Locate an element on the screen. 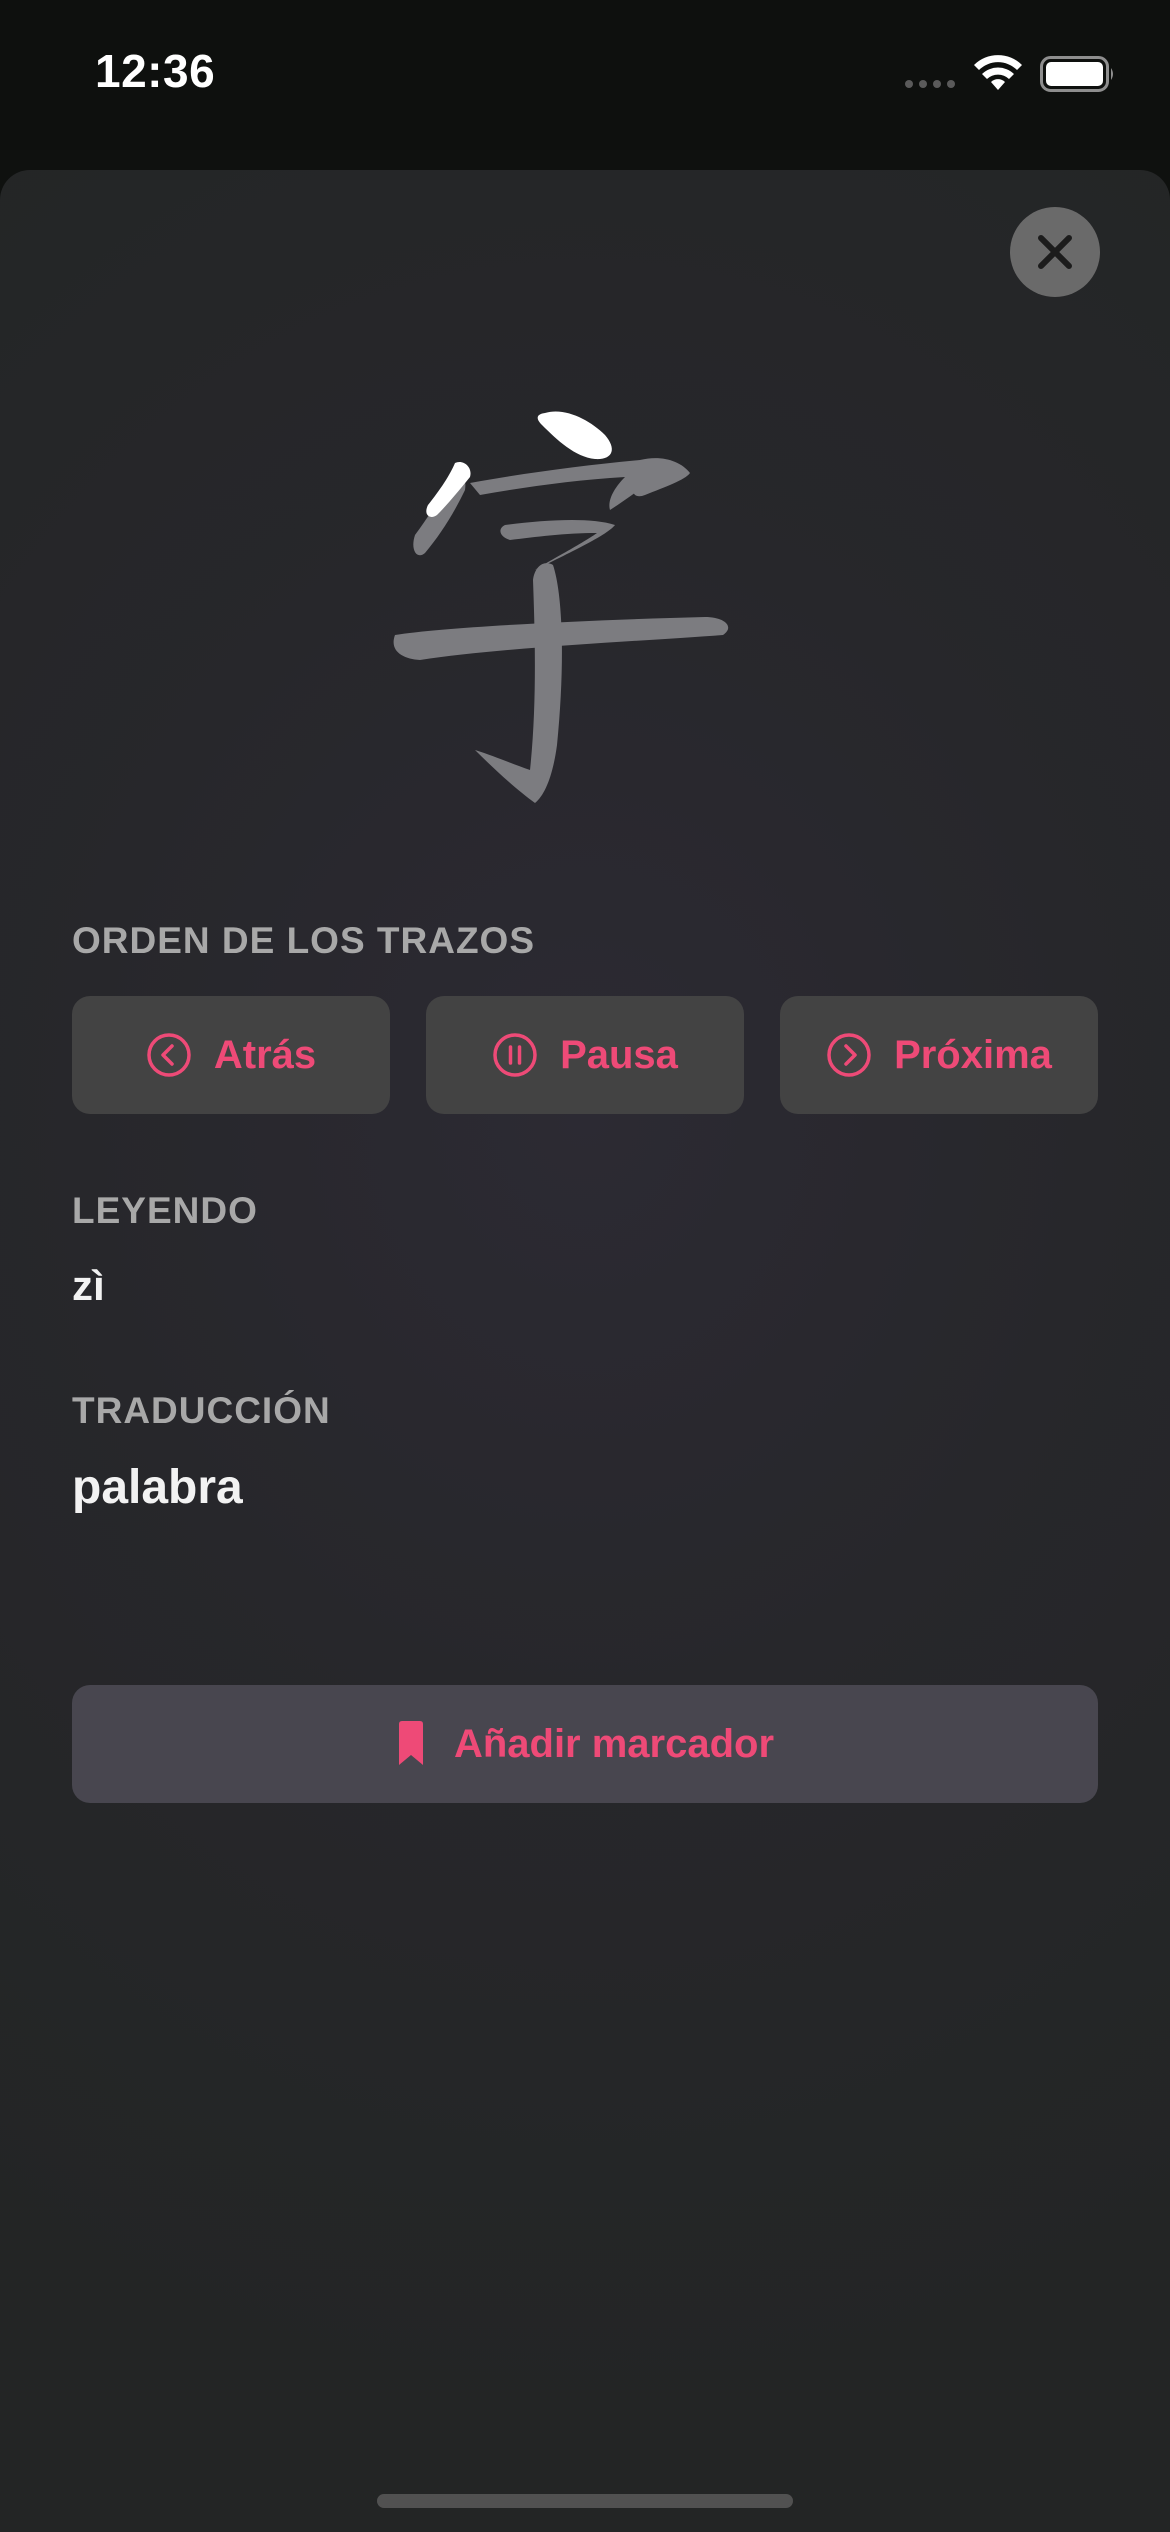 This screenshot has width=1170, height=2532. close-icon is located at coordinates (1055, 252).